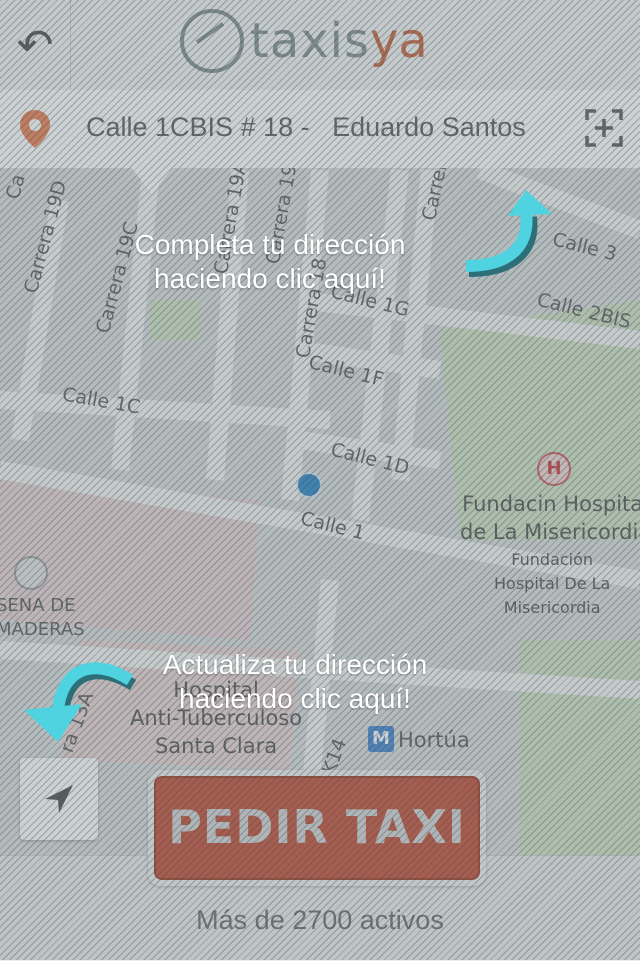 The image size is (640, 961). Describe the element at coordinates (152, 180) in the screenshot. I see `address-bar-pointer` at that location.